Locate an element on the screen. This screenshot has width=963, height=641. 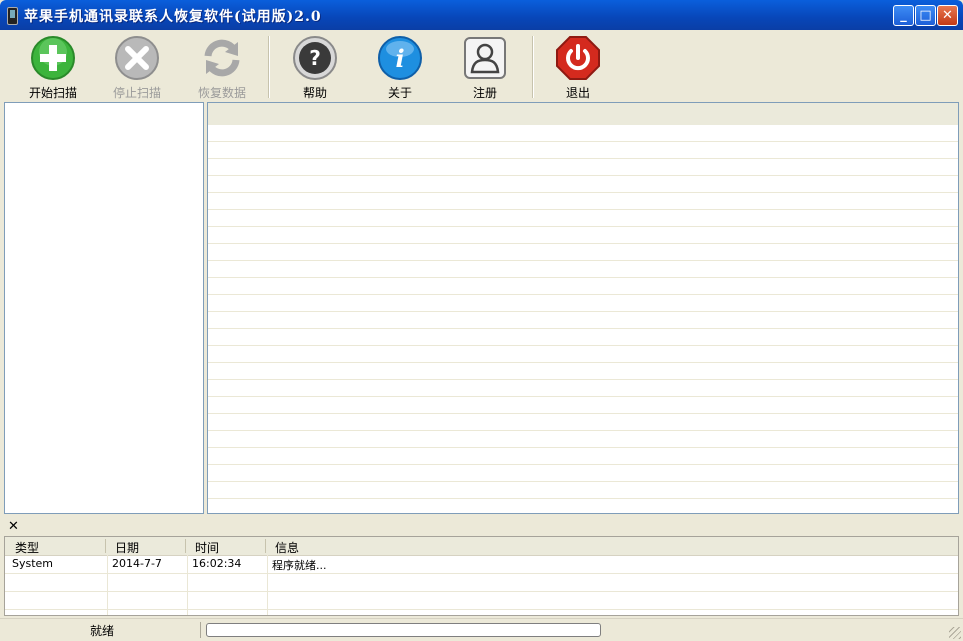
stop-x-icon is located at coordinates (137, 58).